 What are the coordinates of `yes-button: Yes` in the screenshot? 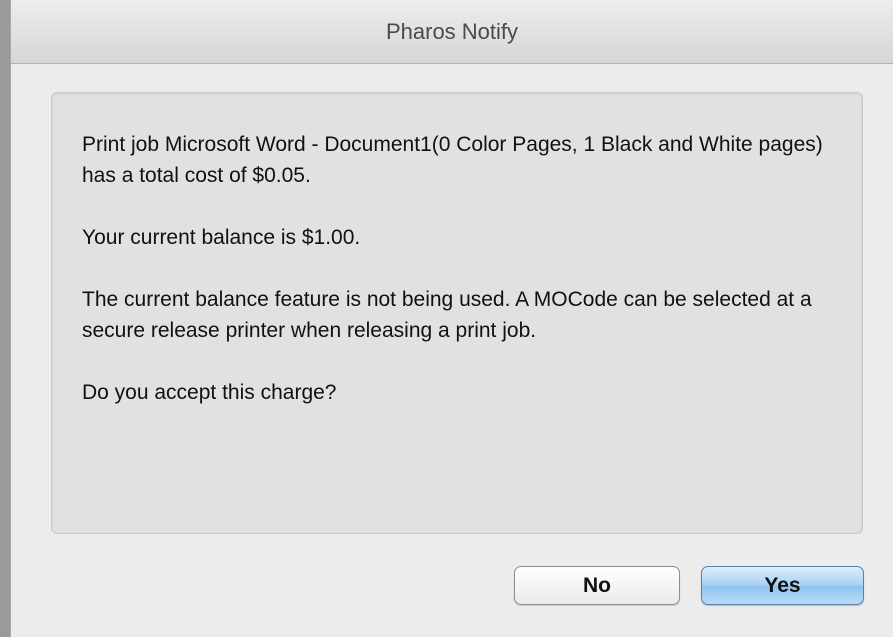 It's located at (782, 585).